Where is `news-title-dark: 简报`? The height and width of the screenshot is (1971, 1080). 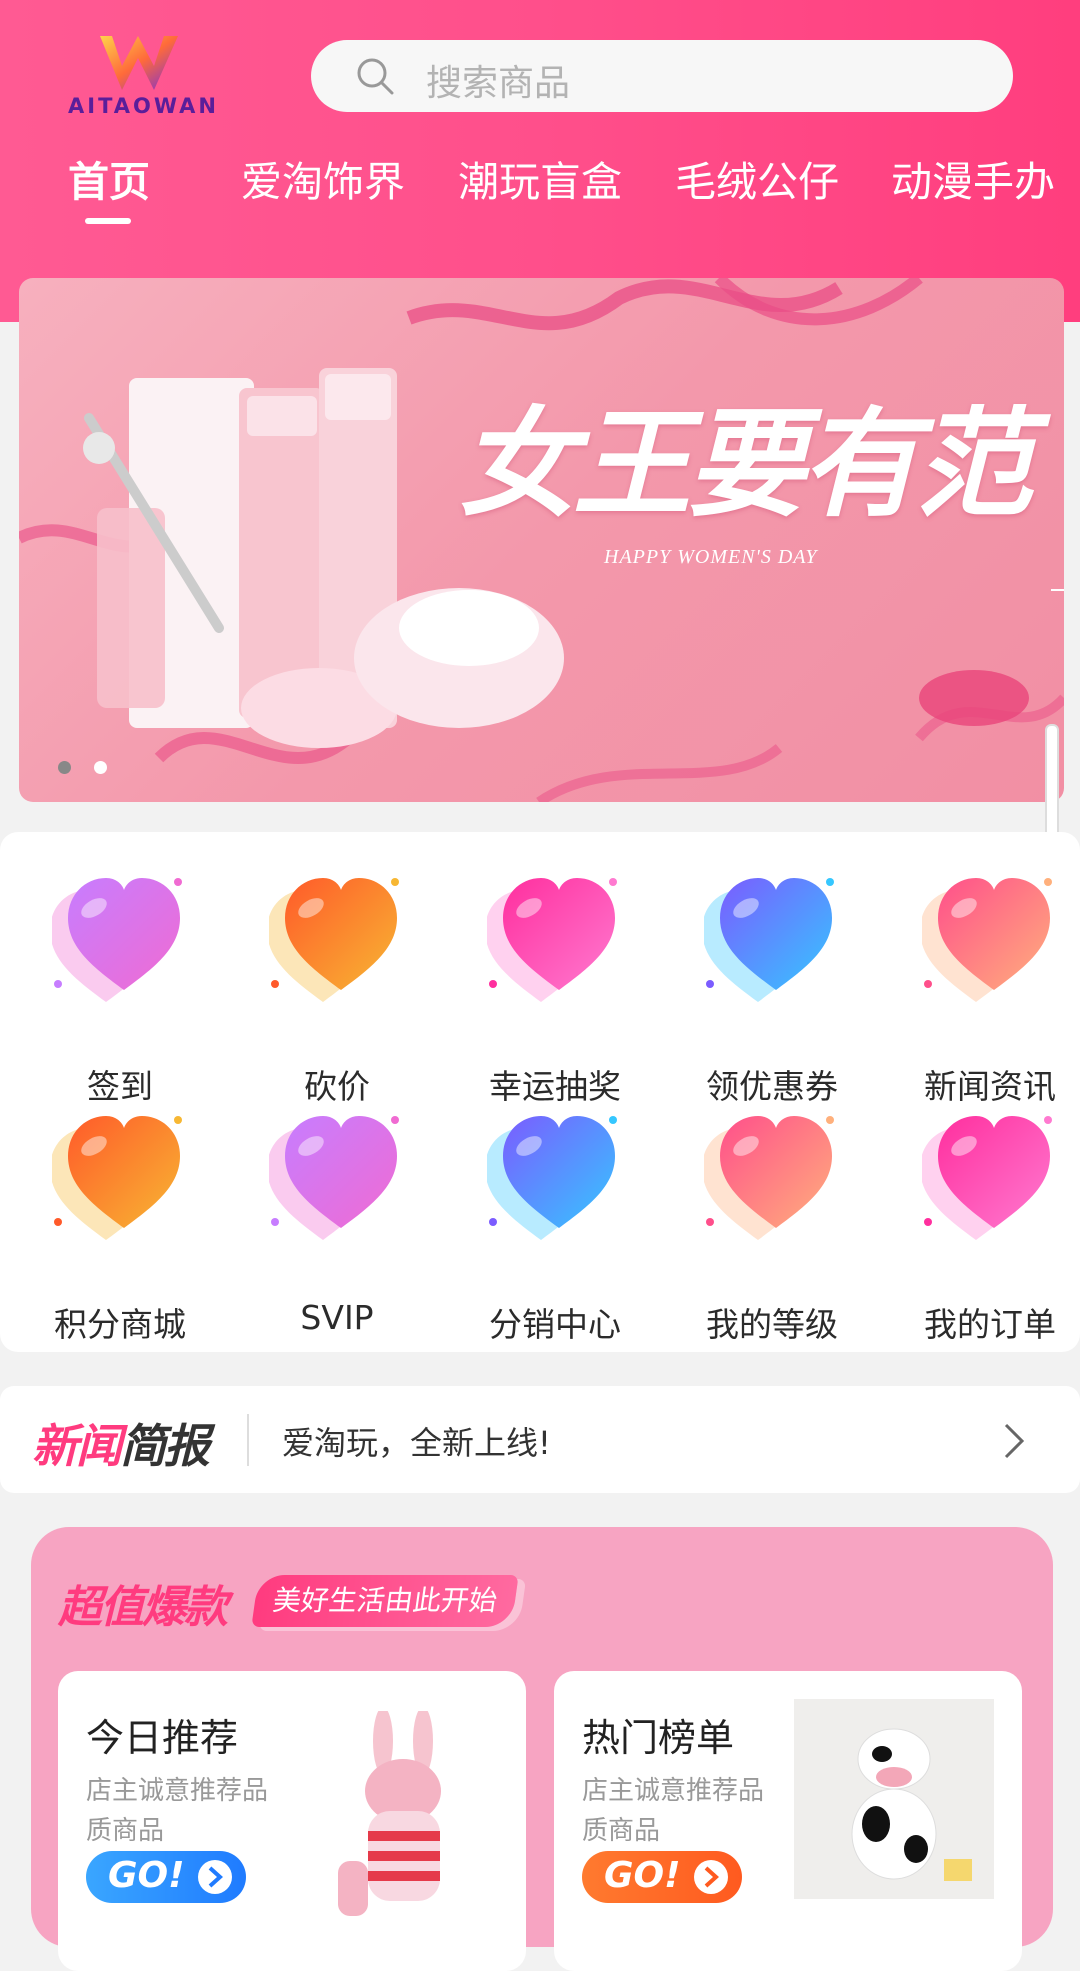 news-title-dark: 简报 is located at coordinates (165, 1446).